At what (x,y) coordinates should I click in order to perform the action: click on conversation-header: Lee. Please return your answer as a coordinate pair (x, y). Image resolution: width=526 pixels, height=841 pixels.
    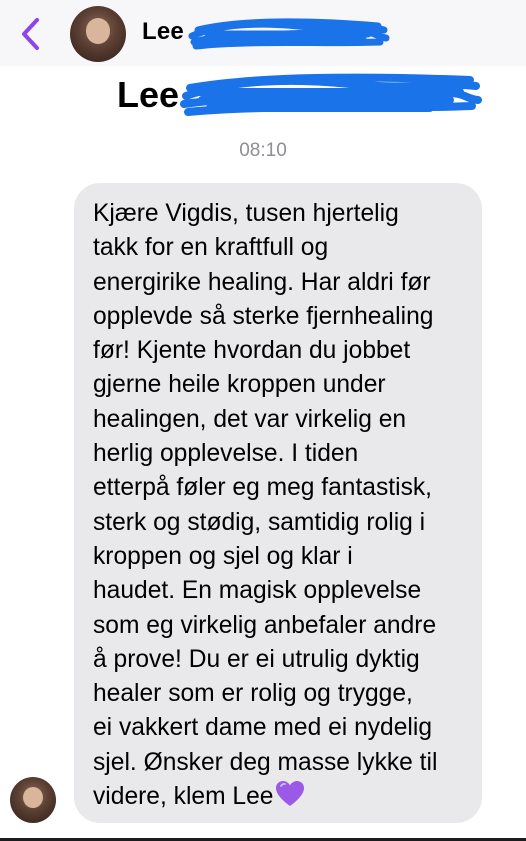
    Looking at the image, I should click on (263, 33).